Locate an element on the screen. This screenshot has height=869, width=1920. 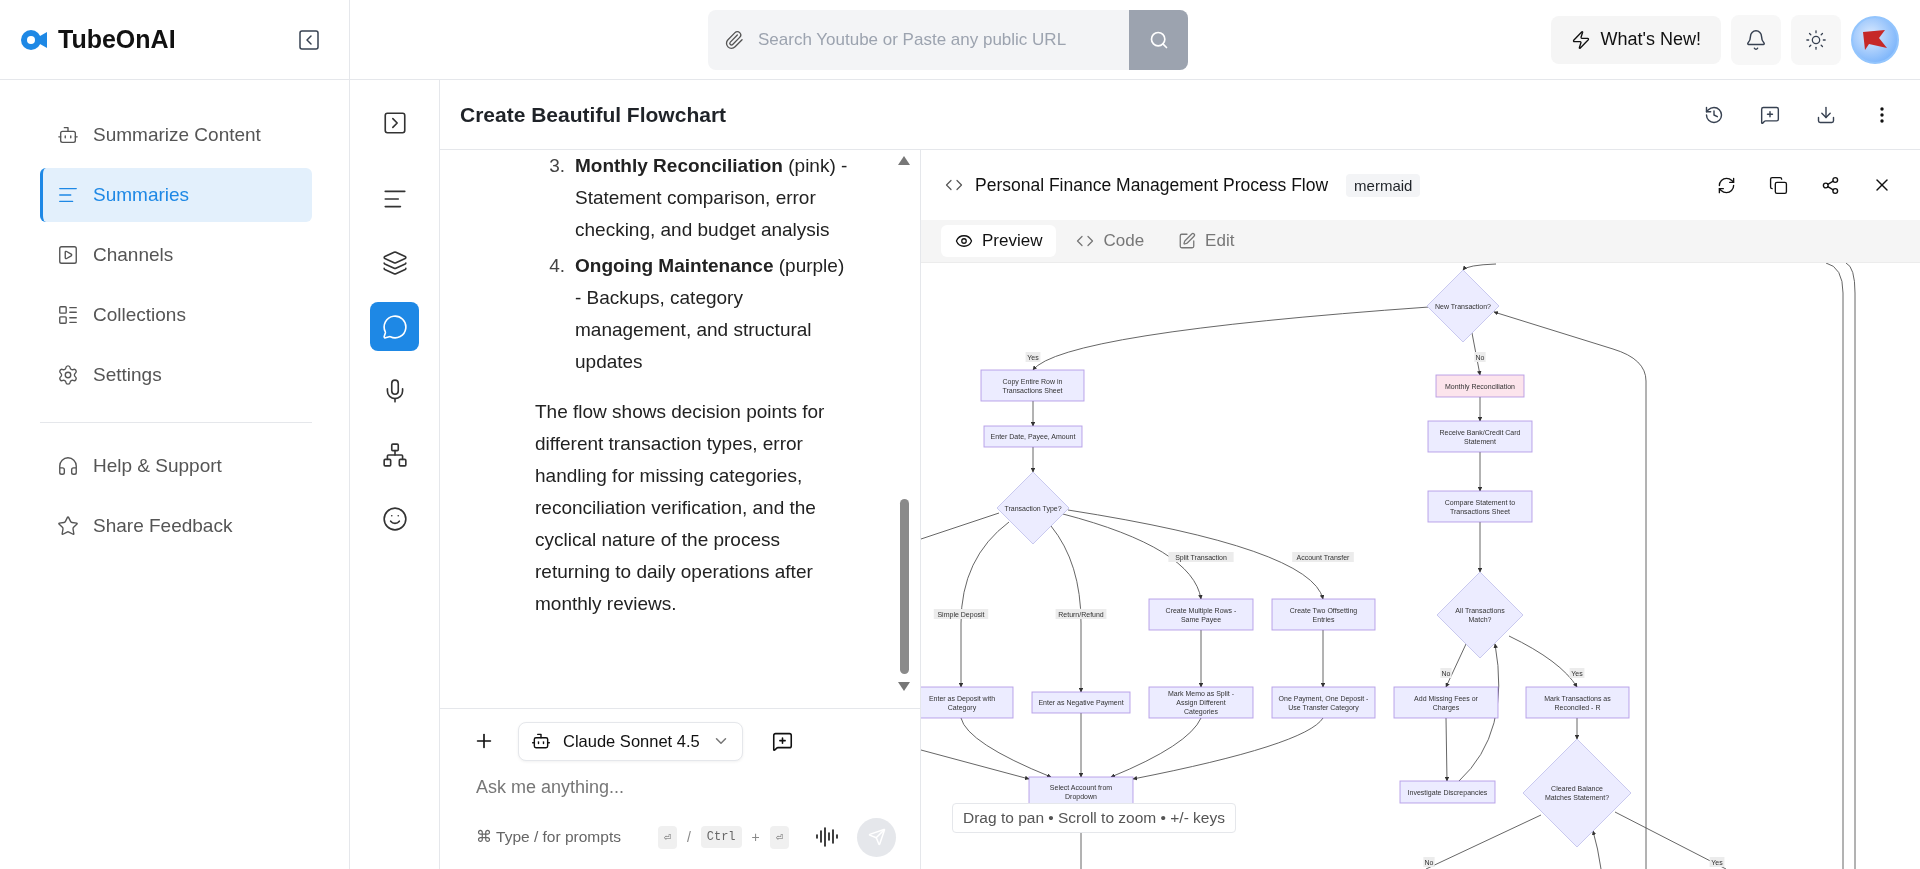
view-tab: Preview is located at coordinates (999, 241).